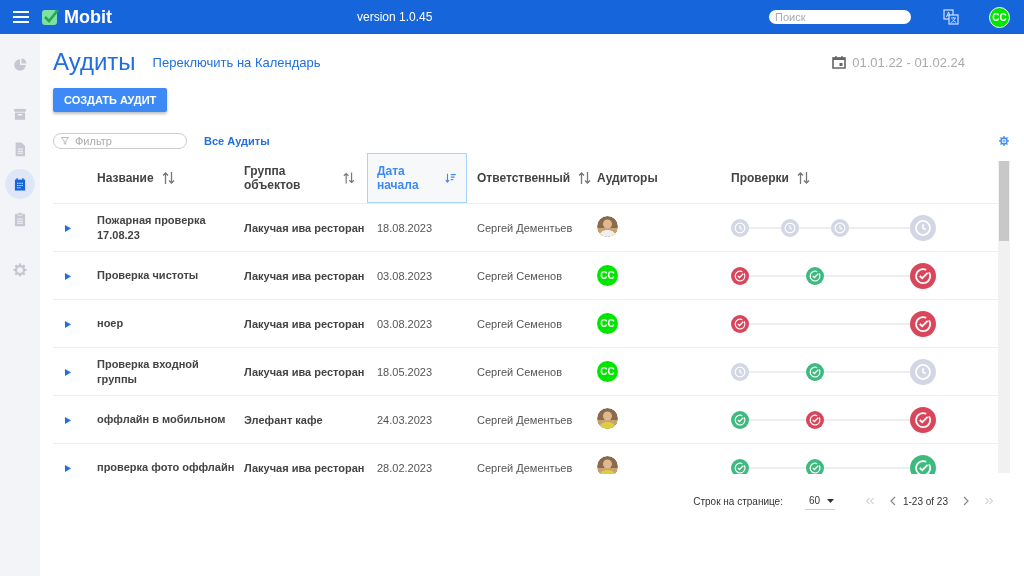  I want to click on table-cell-text: 18.08.2023, so click(405, 227).